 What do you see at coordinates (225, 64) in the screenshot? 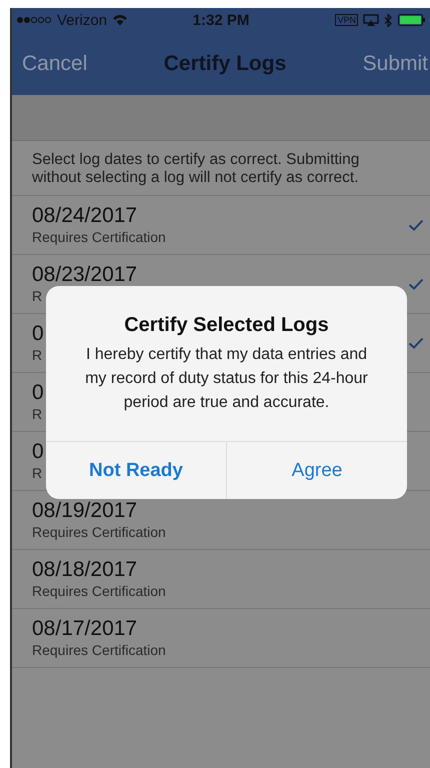
I see `screen-title: Certify Logs` at bounding box center [225, 64].